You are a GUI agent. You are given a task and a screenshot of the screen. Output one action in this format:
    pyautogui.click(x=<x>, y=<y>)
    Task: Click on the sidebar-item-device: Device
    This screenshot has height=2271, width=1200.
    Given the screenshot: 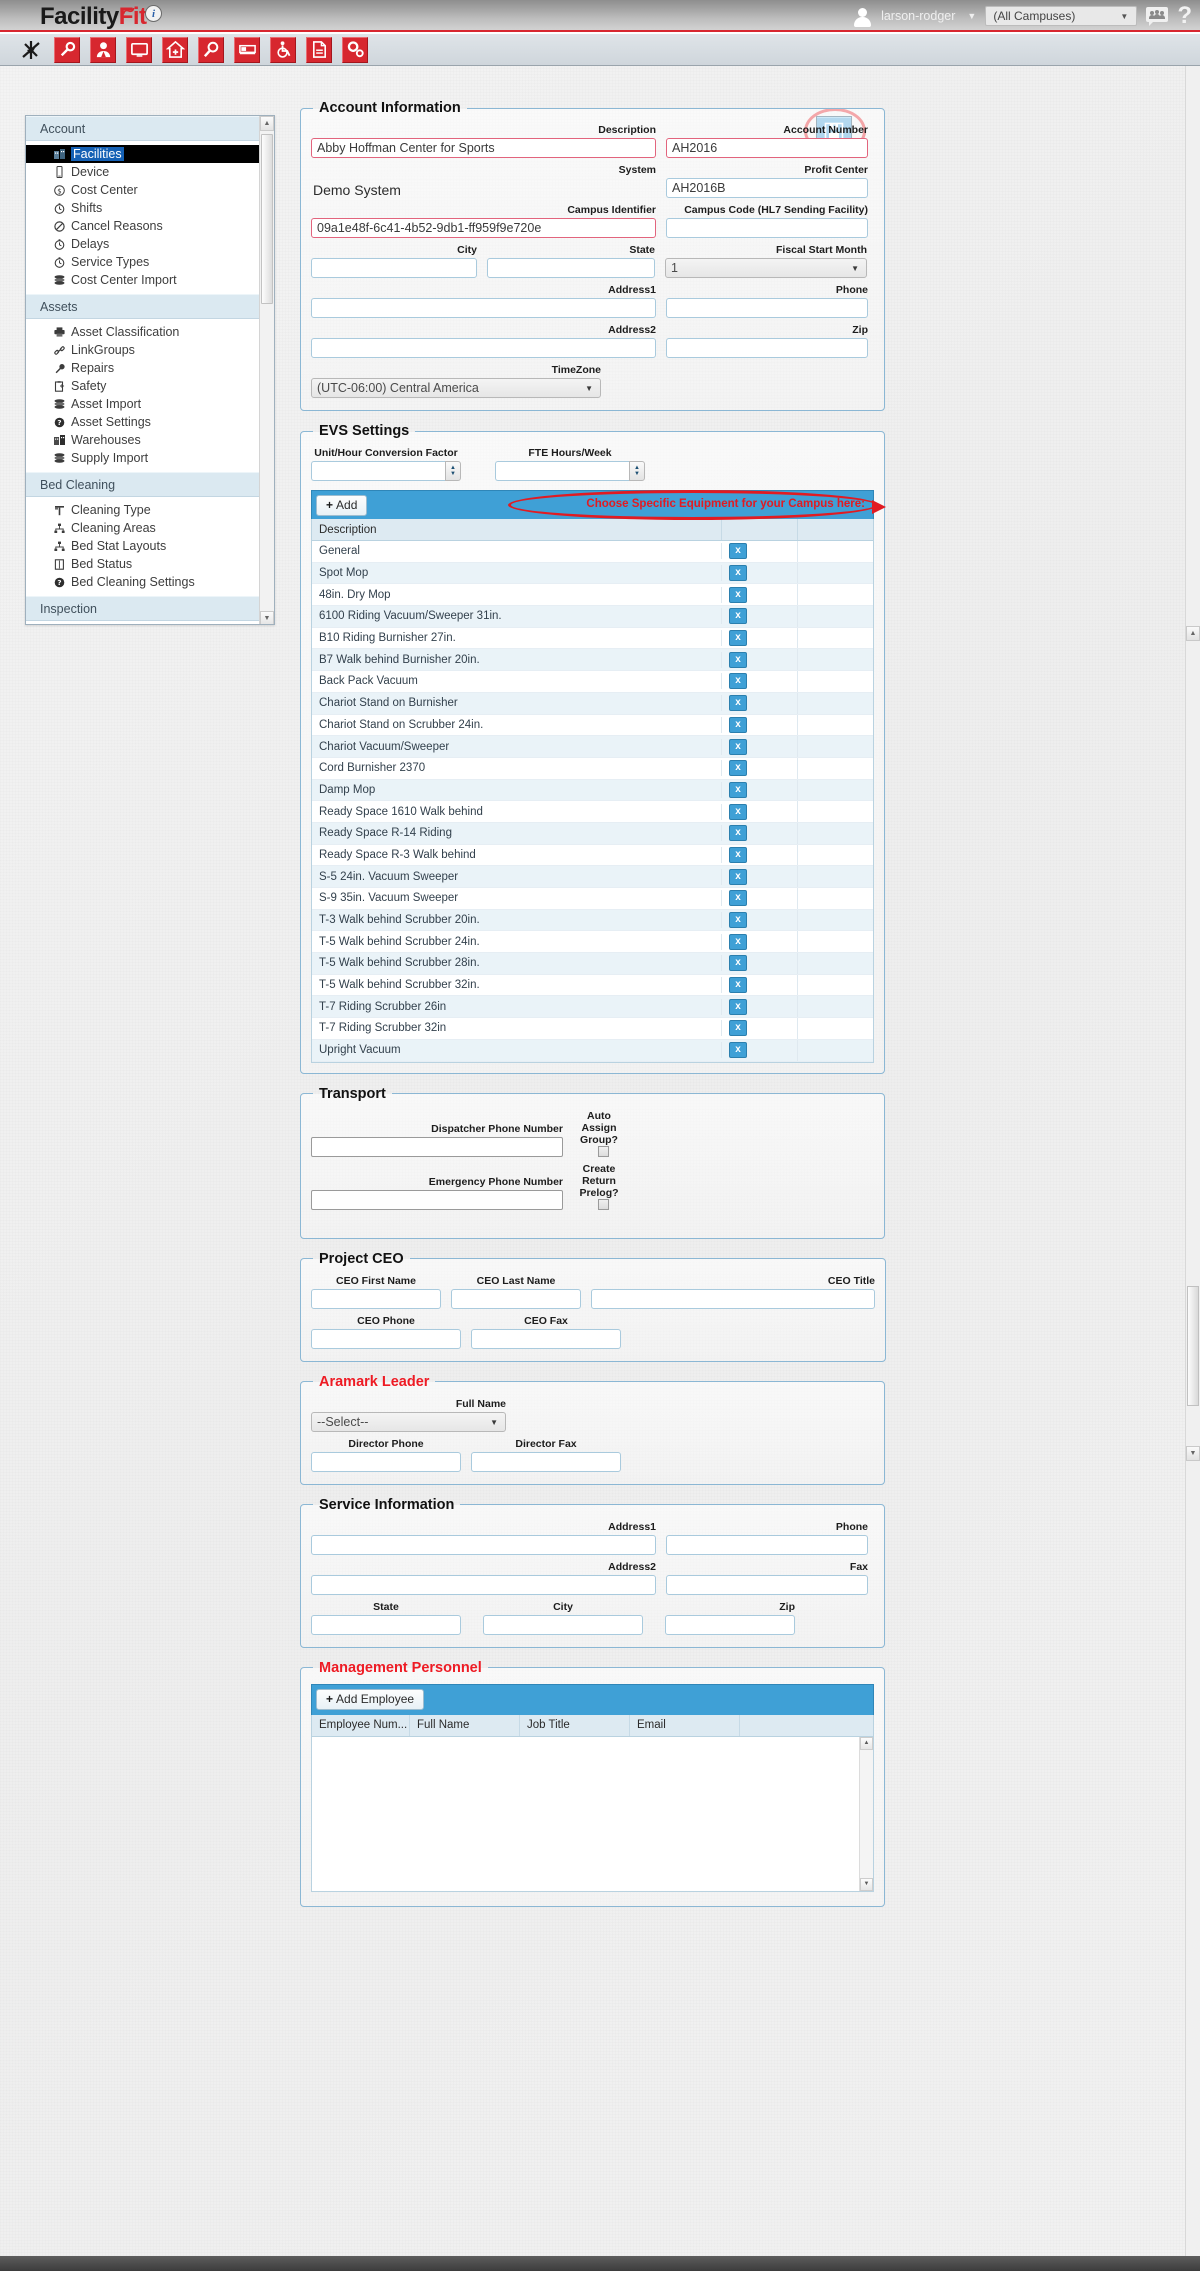 What is the action you would take?
    pyautogui.click(x=150, y=172)
    